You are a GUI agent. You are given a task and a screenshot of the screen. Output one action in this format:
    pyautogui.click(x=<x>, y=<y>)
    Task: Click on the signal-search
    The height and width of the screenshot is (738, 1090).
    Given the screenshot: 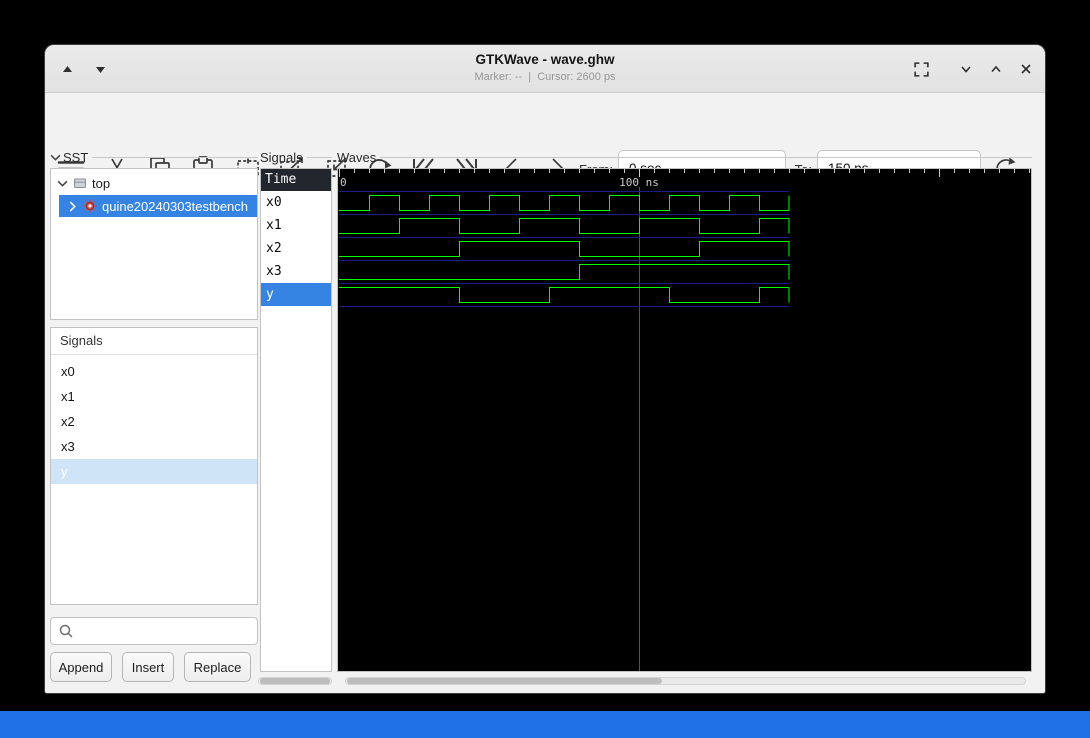 What is the action you would take?
    pyautogui.click(x=154, y=631)
    